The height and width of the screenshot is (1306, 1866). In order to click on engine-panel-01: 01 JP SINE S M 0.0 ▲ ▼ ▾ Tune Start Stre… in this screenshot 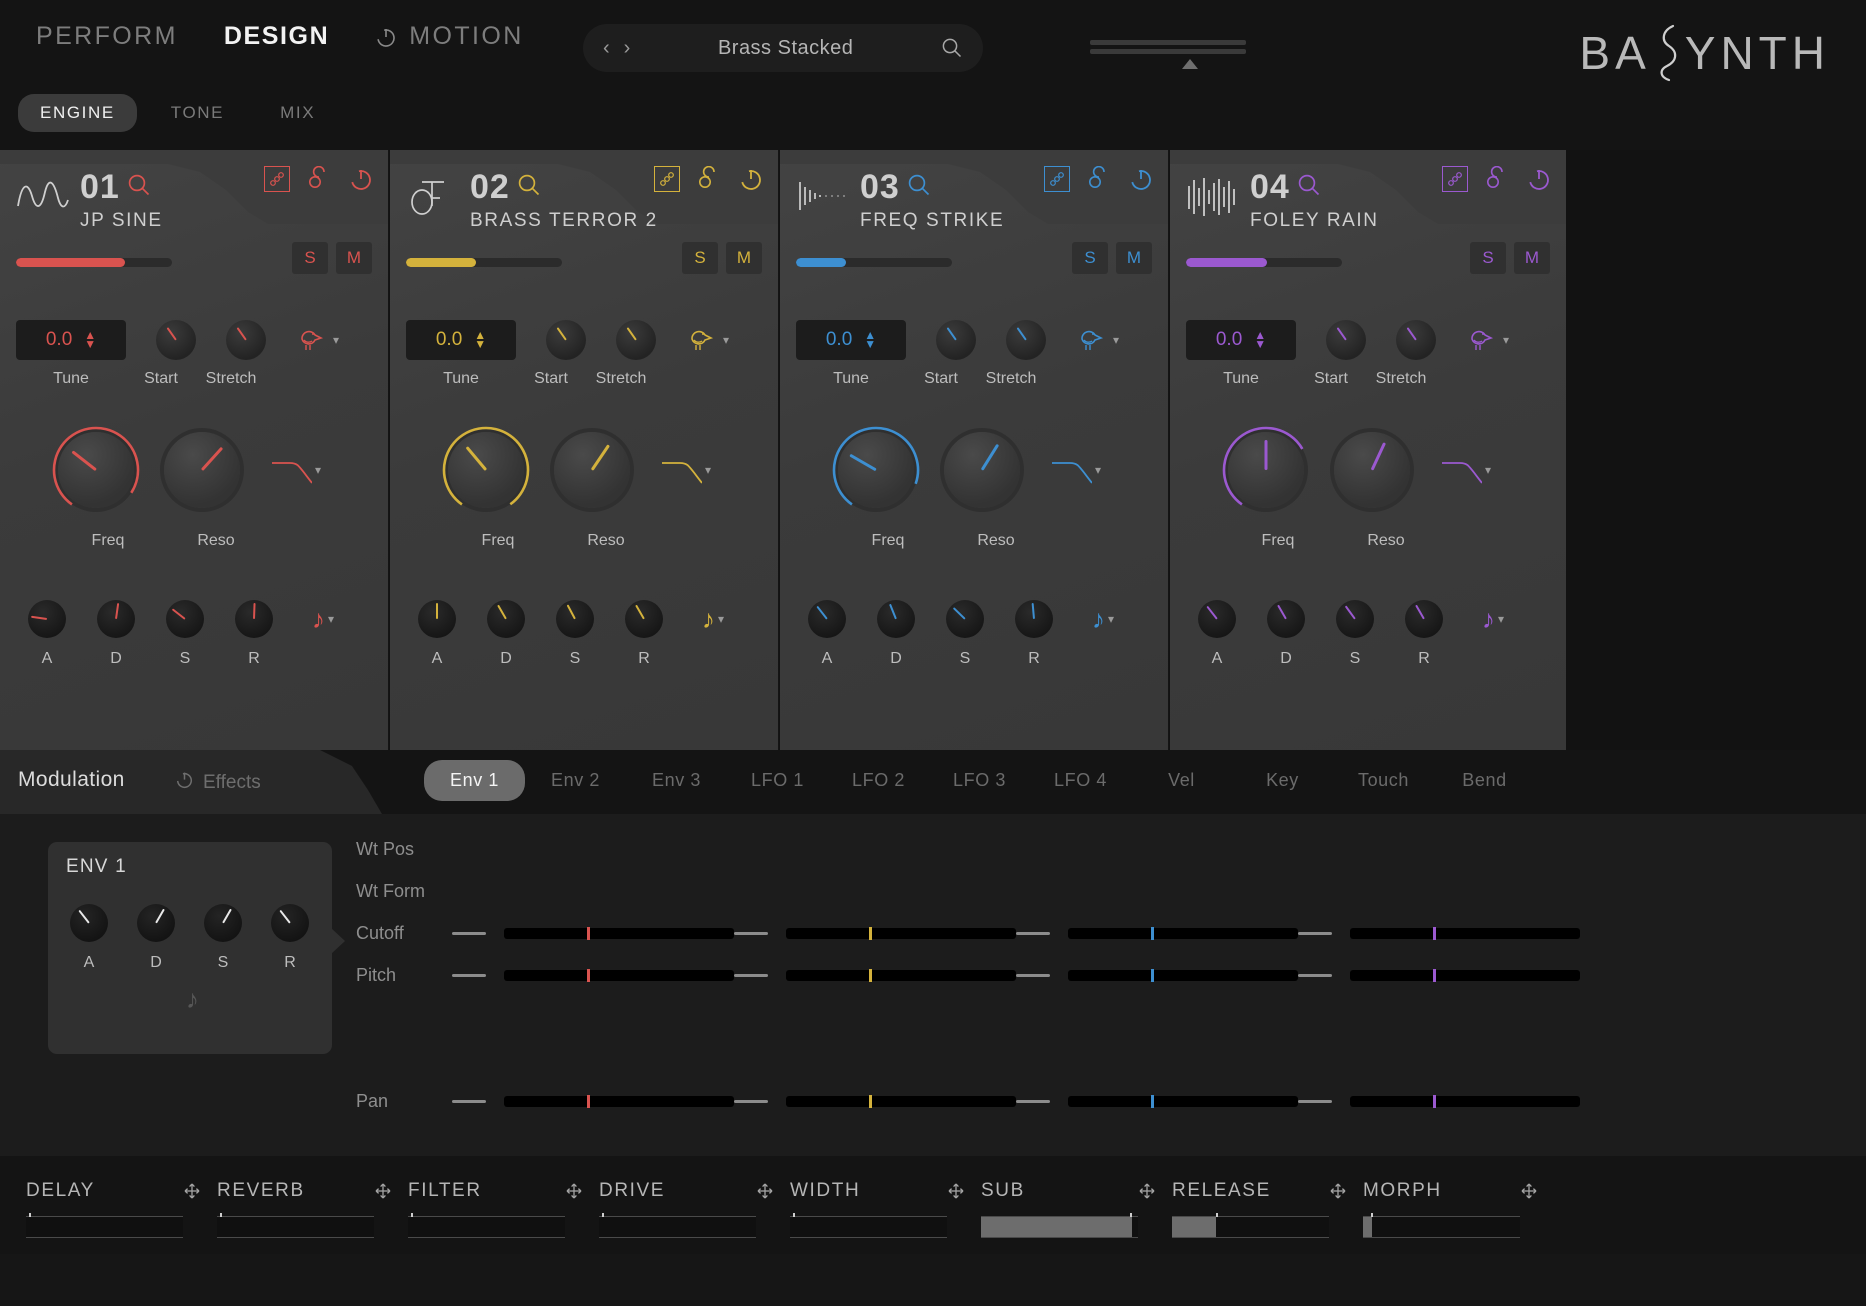, I will do `click(194, 450)`.